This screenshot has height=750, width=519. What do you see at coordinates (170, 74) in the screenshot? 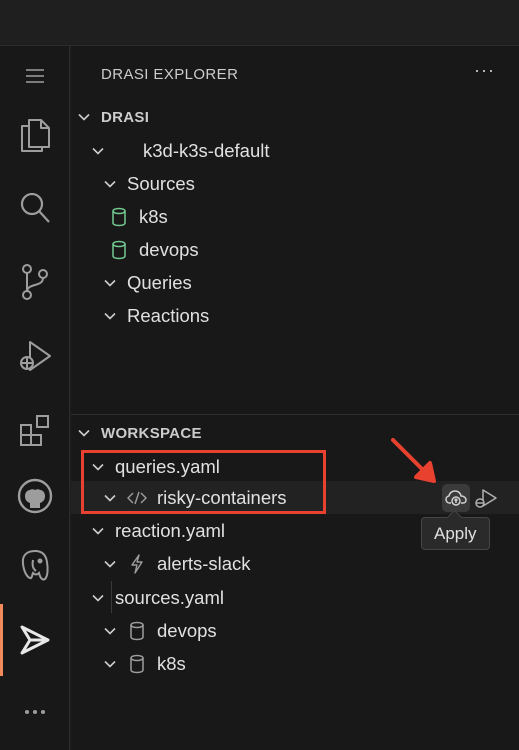
I see `sidebar-title: DRASI EXPLORER` at bounding box center [170, 74].